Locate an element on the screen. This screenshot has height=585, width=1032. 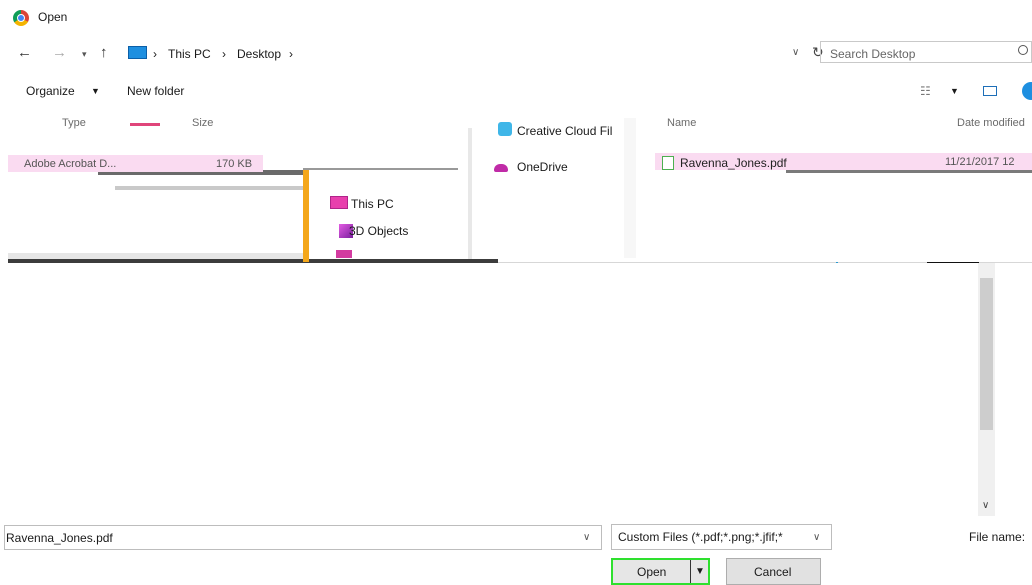
file-type-value: Custom Files (*.pdf;*.png;*.jfif;* is located at coordinates (700, 537).